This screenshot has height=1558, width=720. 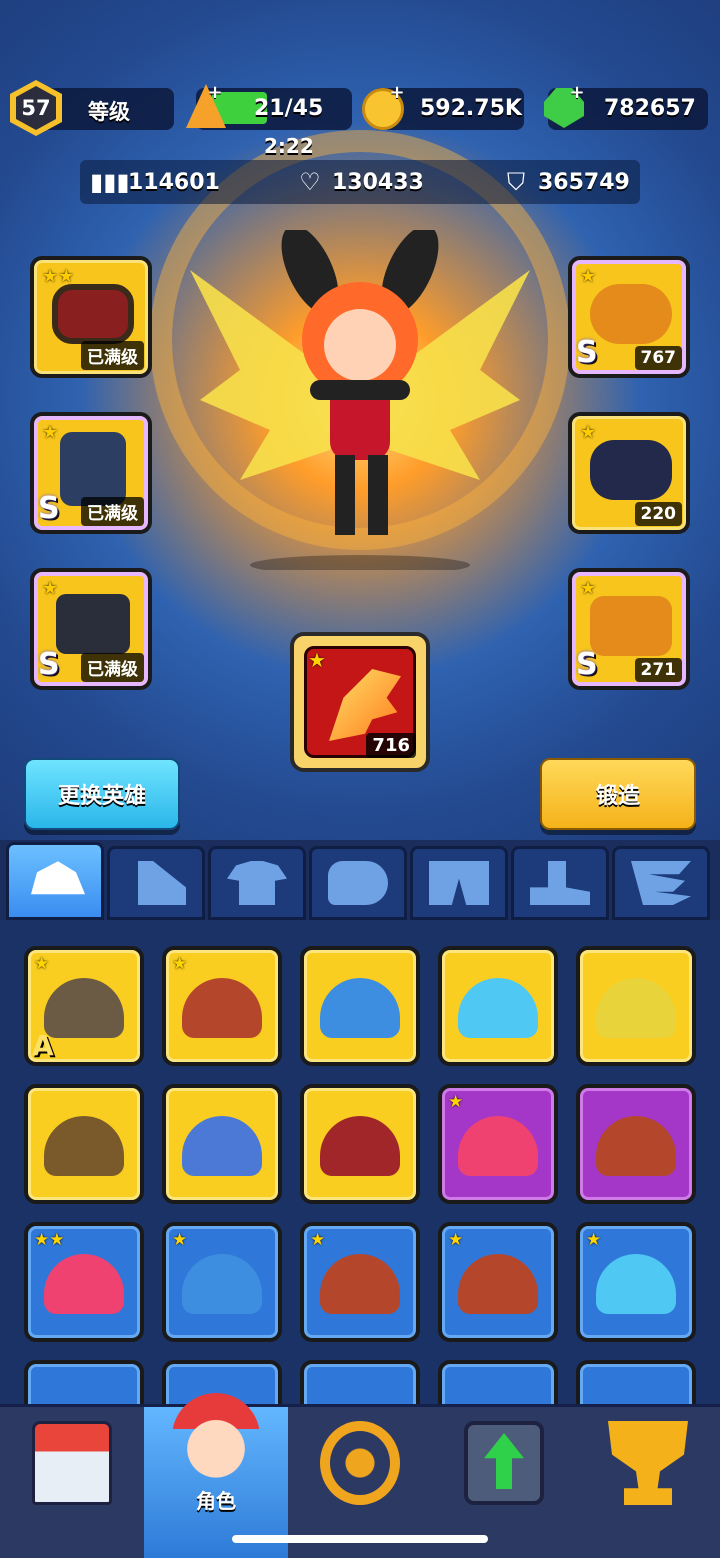 I want to click on defense-stat: ⛉ 365749, so click(x=565, y=182).